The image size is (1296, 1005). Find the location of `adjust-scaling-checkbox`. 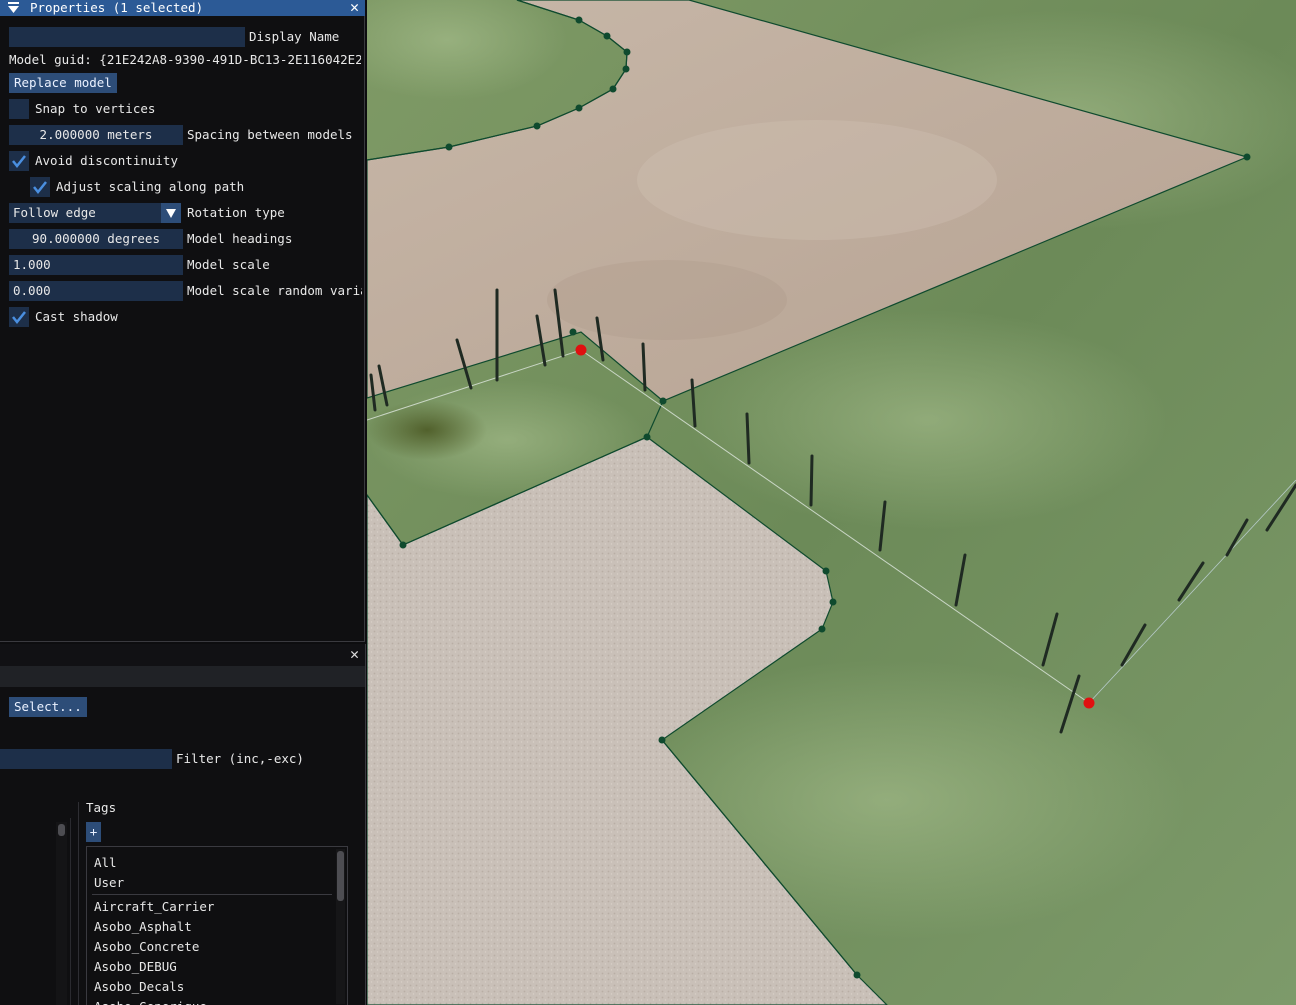

adjust-scaling-checkbox is located at coordinates (40, 187).